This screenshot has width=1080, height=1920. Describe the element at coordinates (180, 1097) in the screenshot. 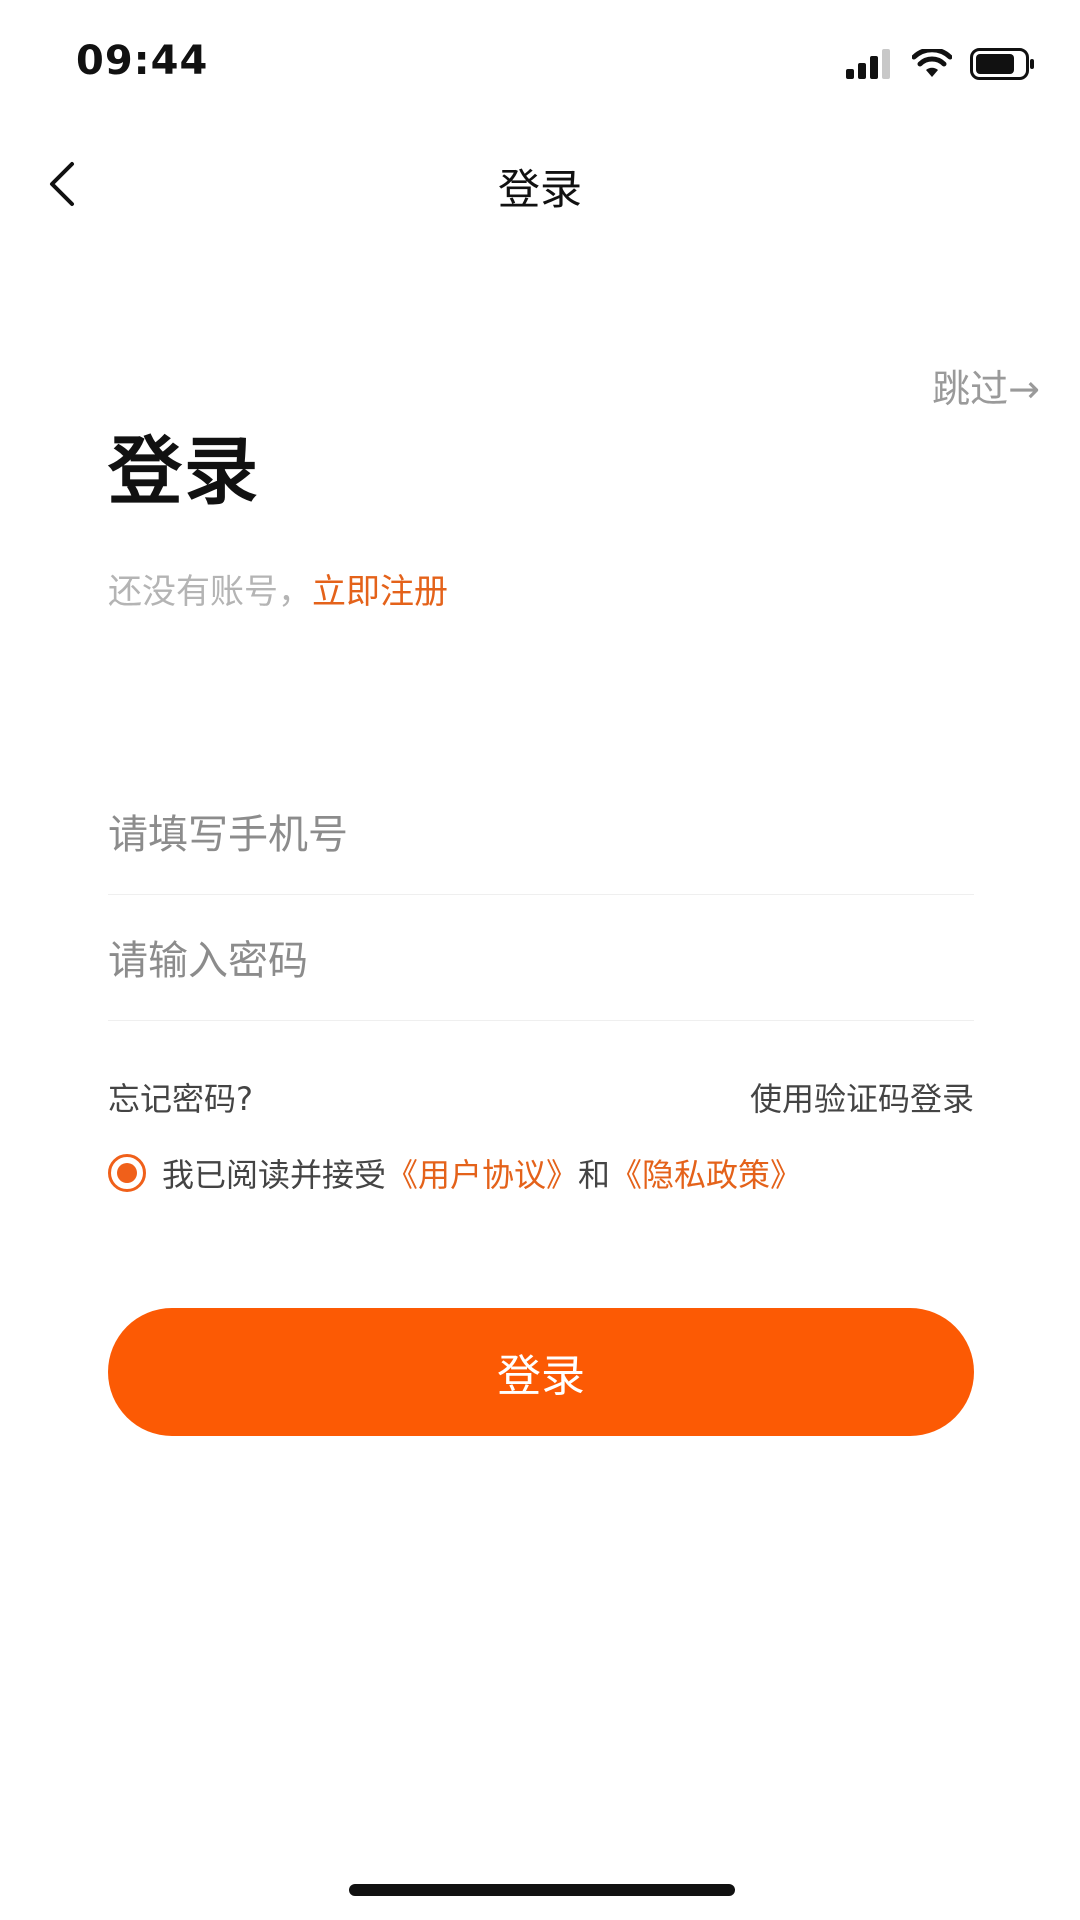

I see `forgot-password-link: 忘记密码?` at that location.